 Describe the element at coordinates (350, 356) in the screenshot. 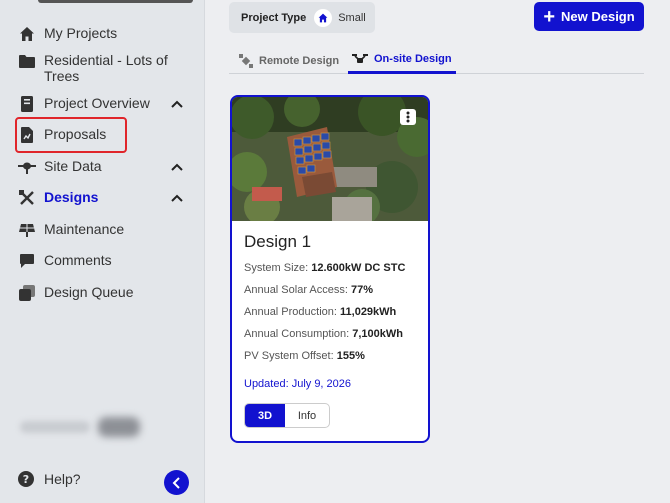

I see `offset-value: 155%` at that location.